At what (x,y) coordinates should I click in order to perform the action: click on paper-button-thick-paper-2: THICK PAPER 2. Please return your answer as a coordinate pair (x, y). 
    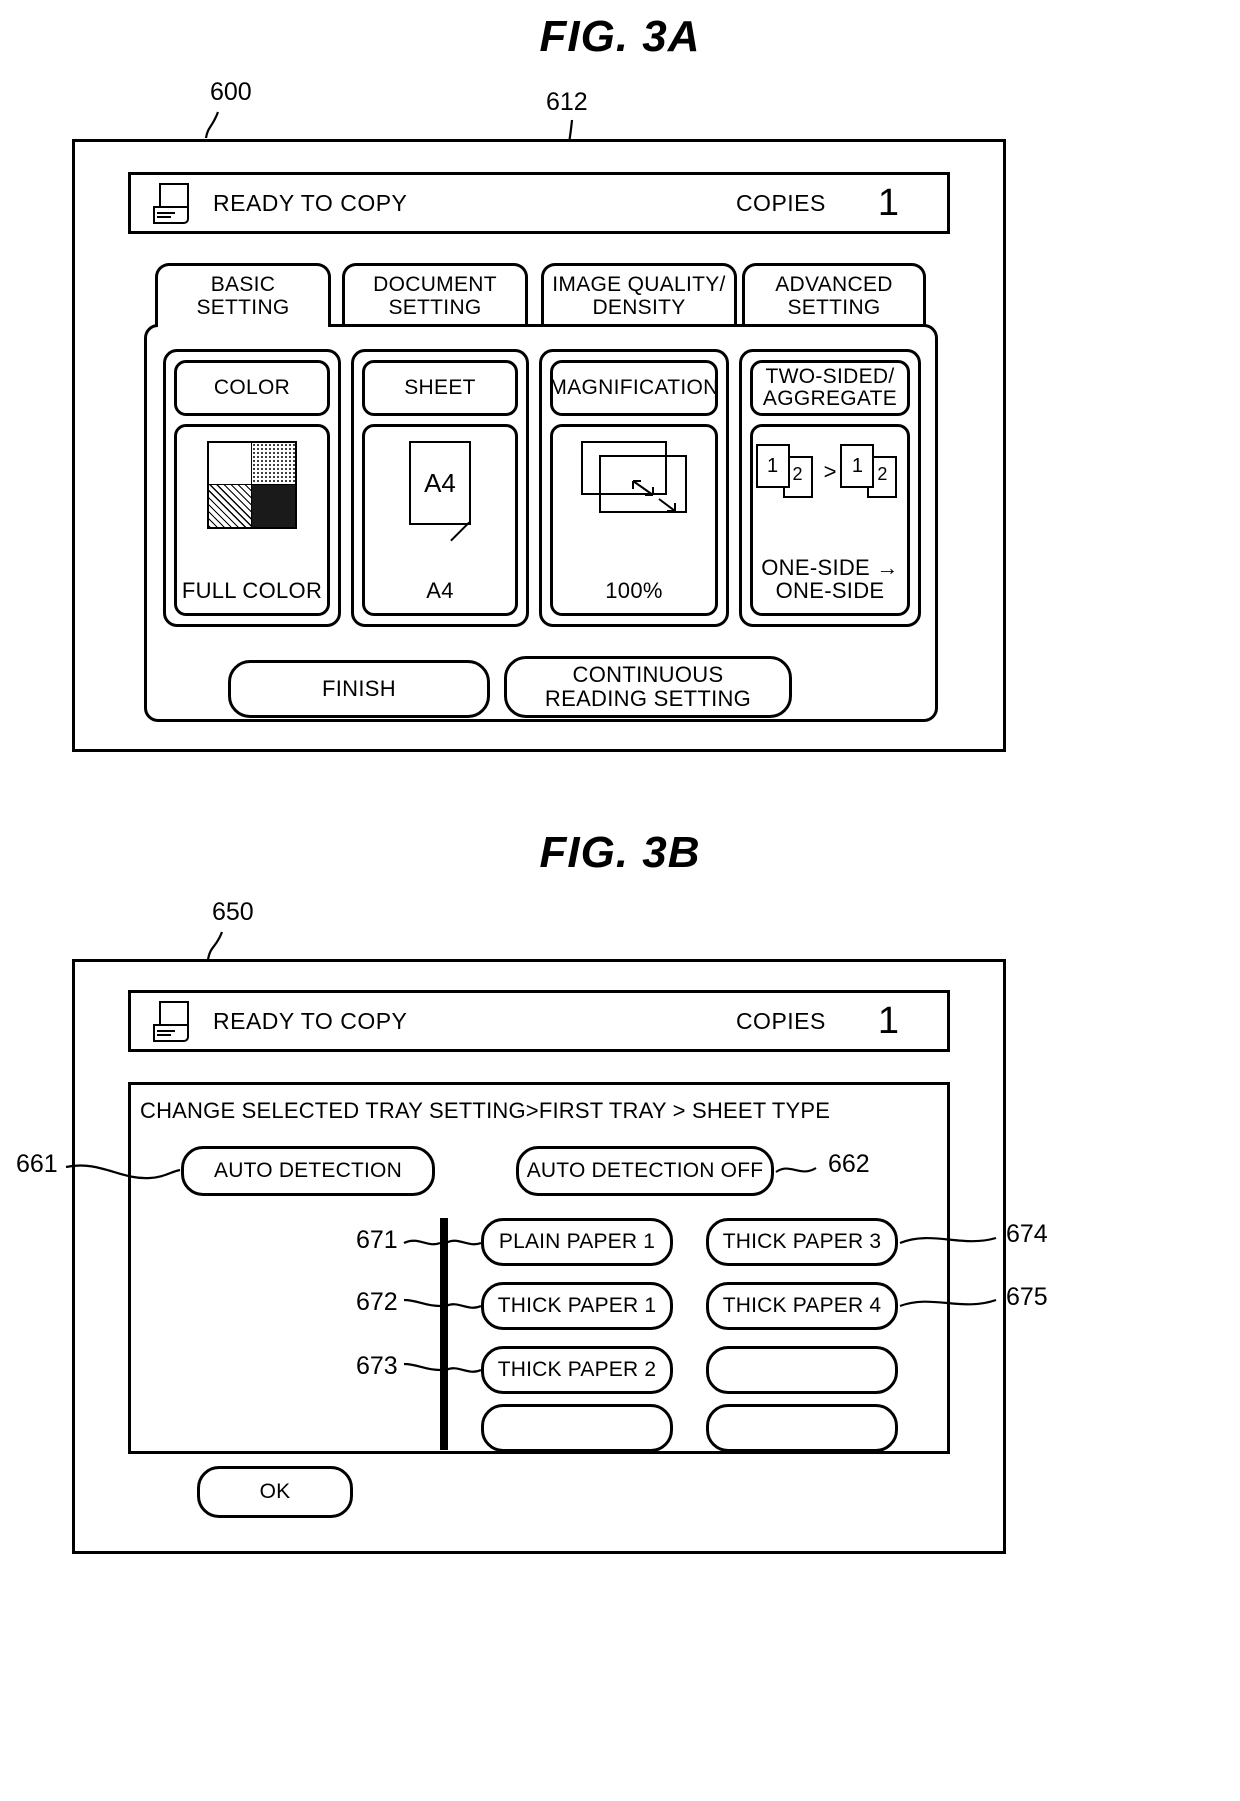
    Looking at the image, I should click on (577, 1370).